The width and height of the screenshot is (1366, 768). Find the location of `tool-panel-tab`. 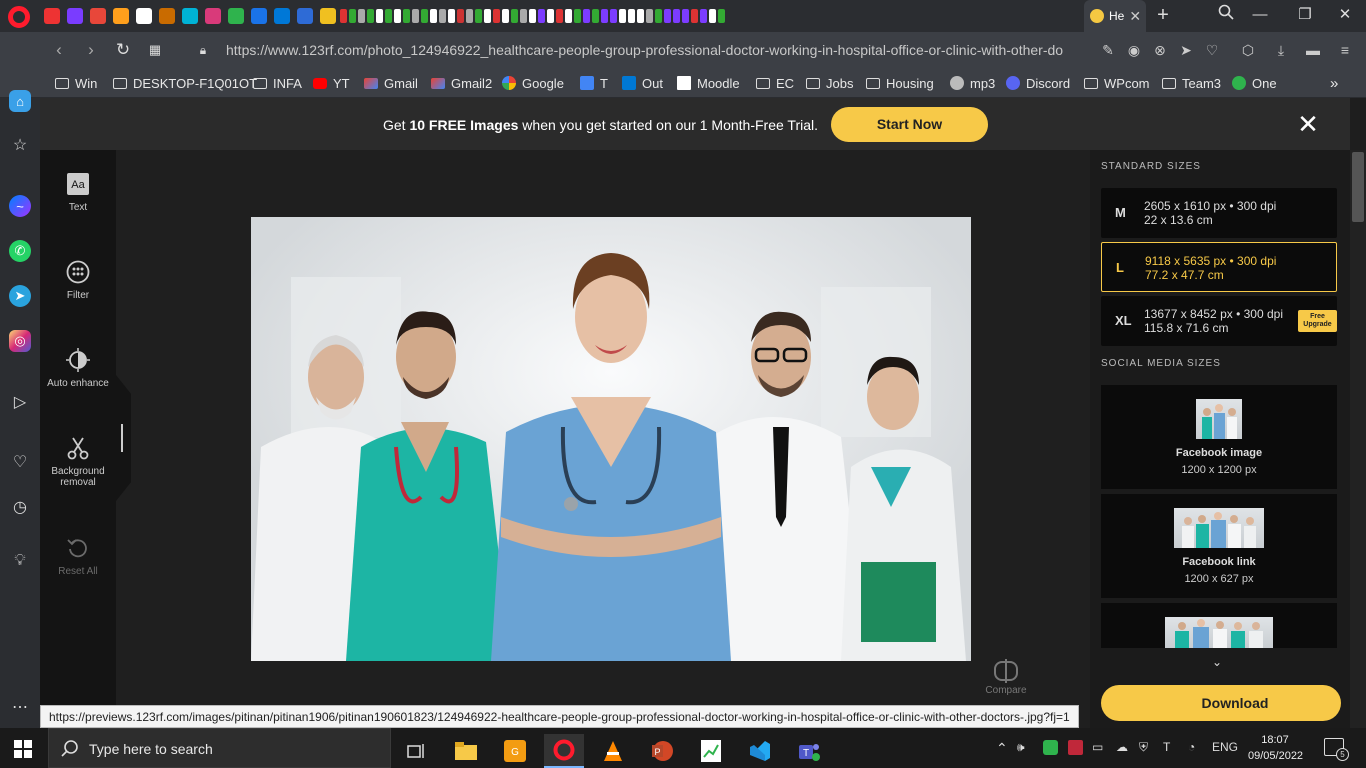

tool-panel-tab is located at coordinates (123, 438).